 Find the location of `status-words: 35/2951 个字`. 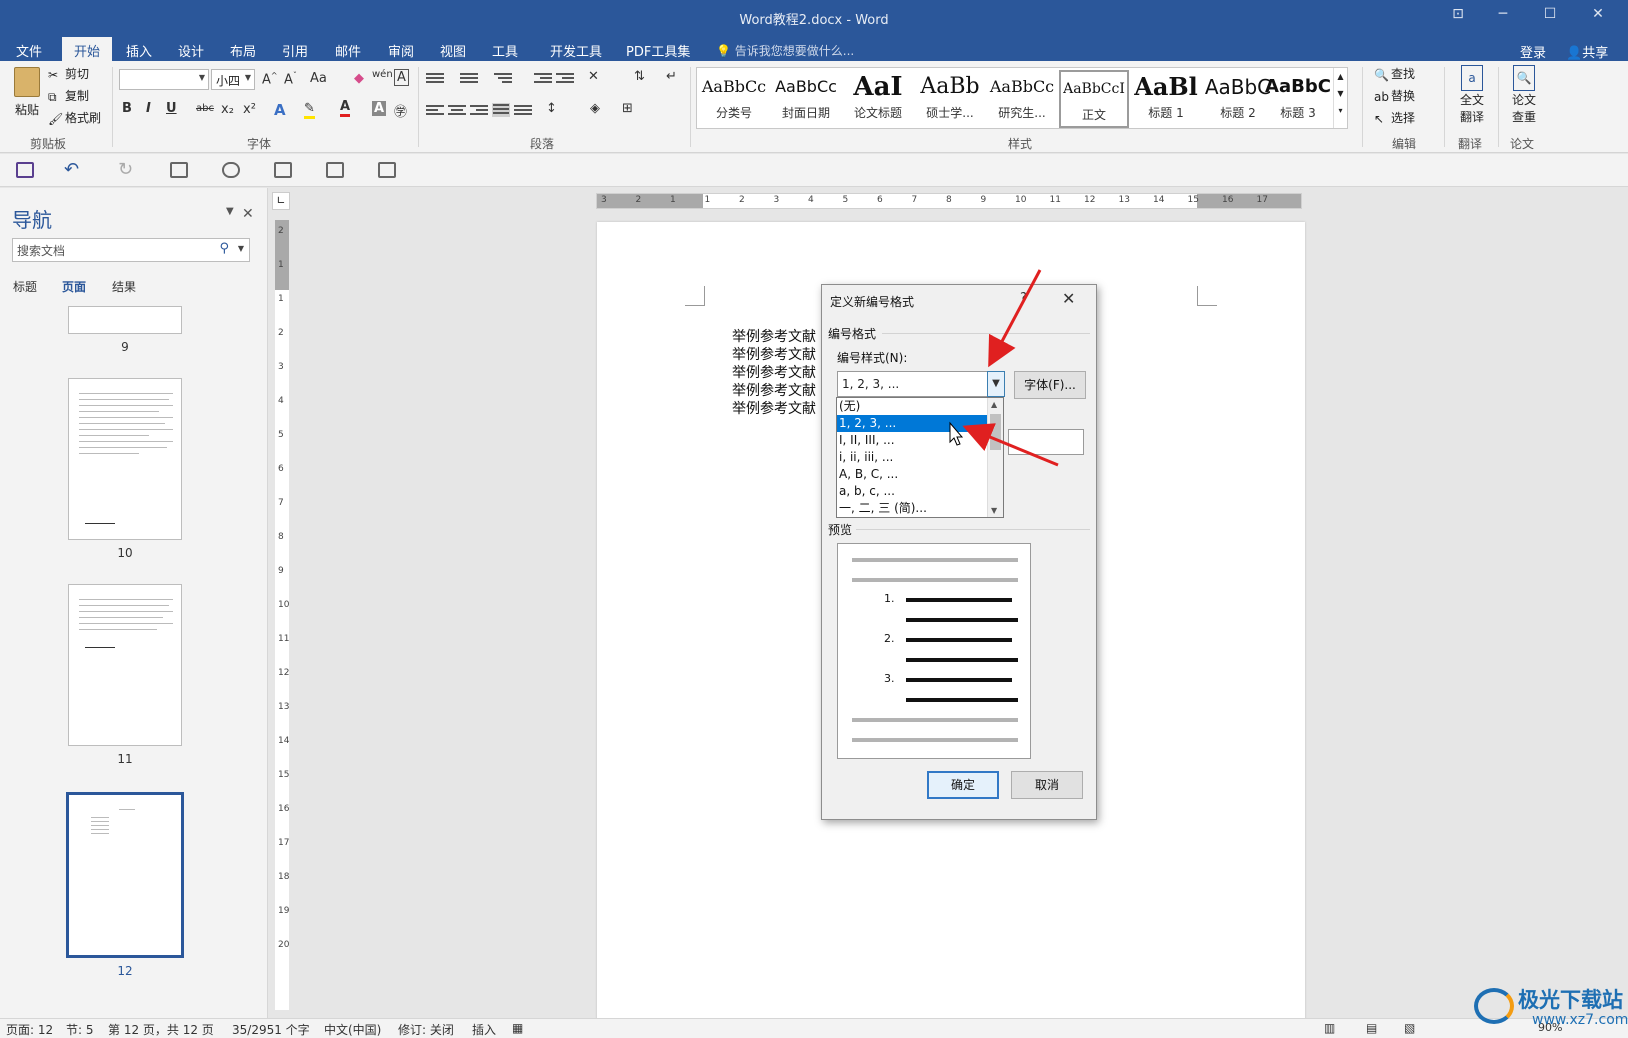

status-words: 35/2951 个字 is located at coordinates (271, 1029).